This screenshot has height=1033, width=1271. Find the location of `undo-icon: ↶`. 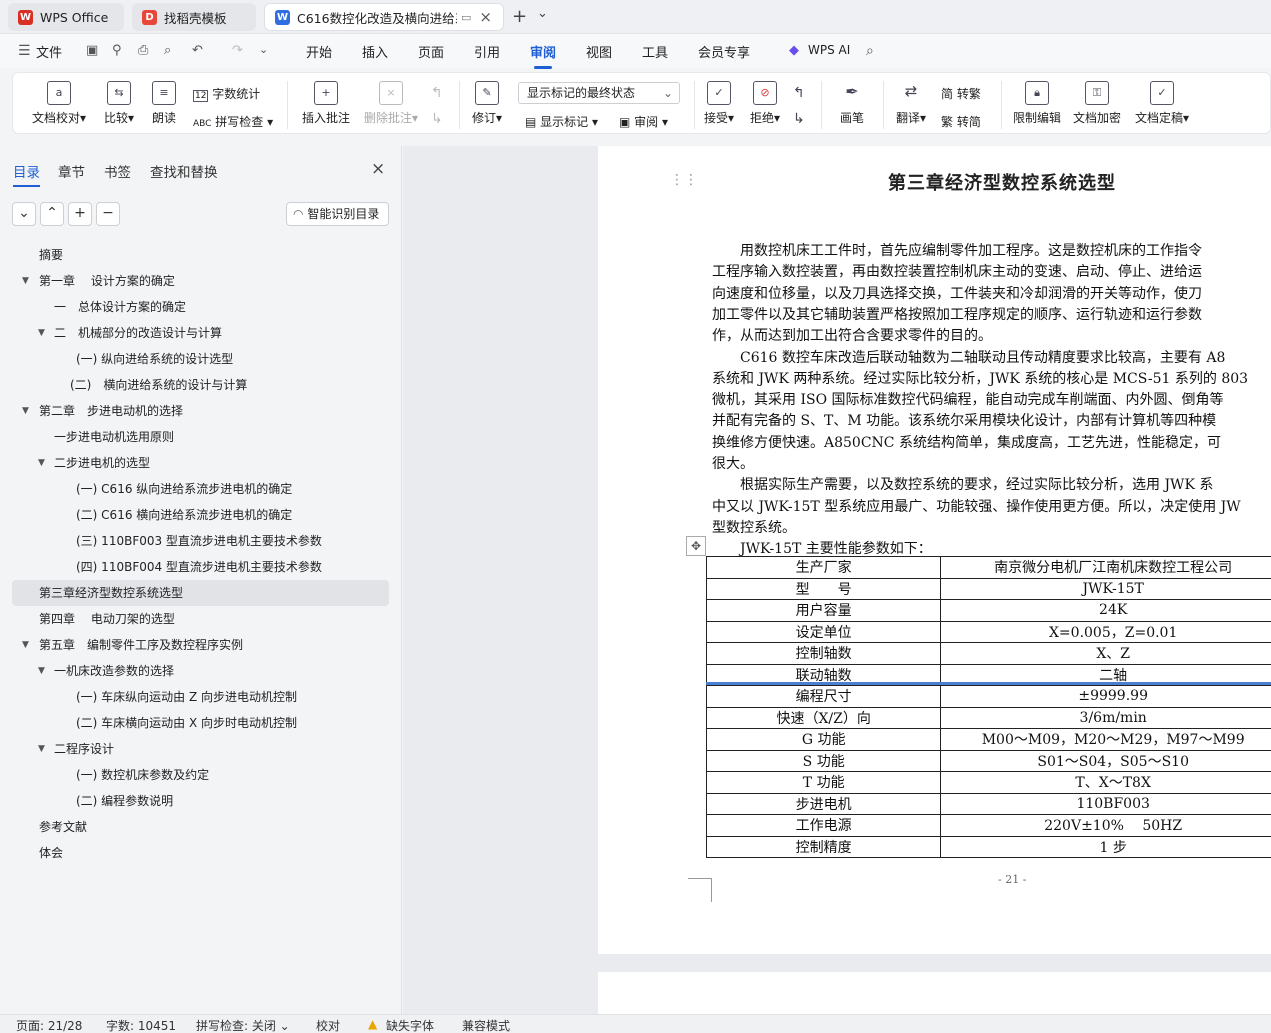

undo-icon: ↶ is located at coordinates (197, 50).